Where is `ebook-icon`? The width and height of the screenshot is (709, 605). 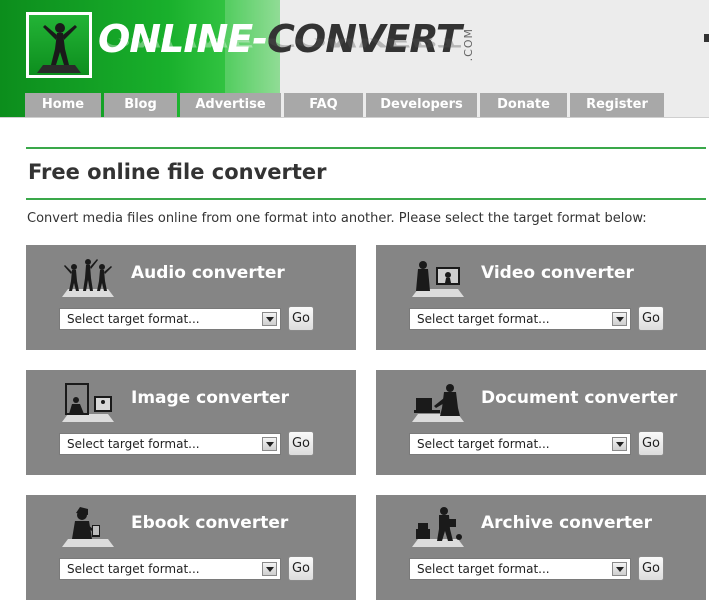 ebook-icon is located at coordinates (88, 525).